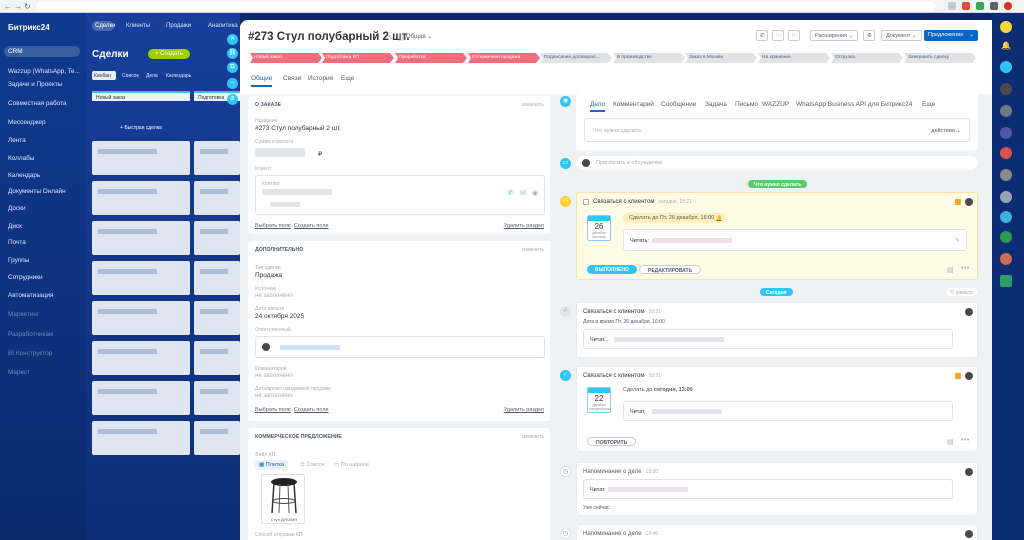 The height and width of the screenshot is (540, 1024). Describe the element at coordinates (37, 191) in the screenshot. I see `sidebar-item: Документы Онлайн` at that location.